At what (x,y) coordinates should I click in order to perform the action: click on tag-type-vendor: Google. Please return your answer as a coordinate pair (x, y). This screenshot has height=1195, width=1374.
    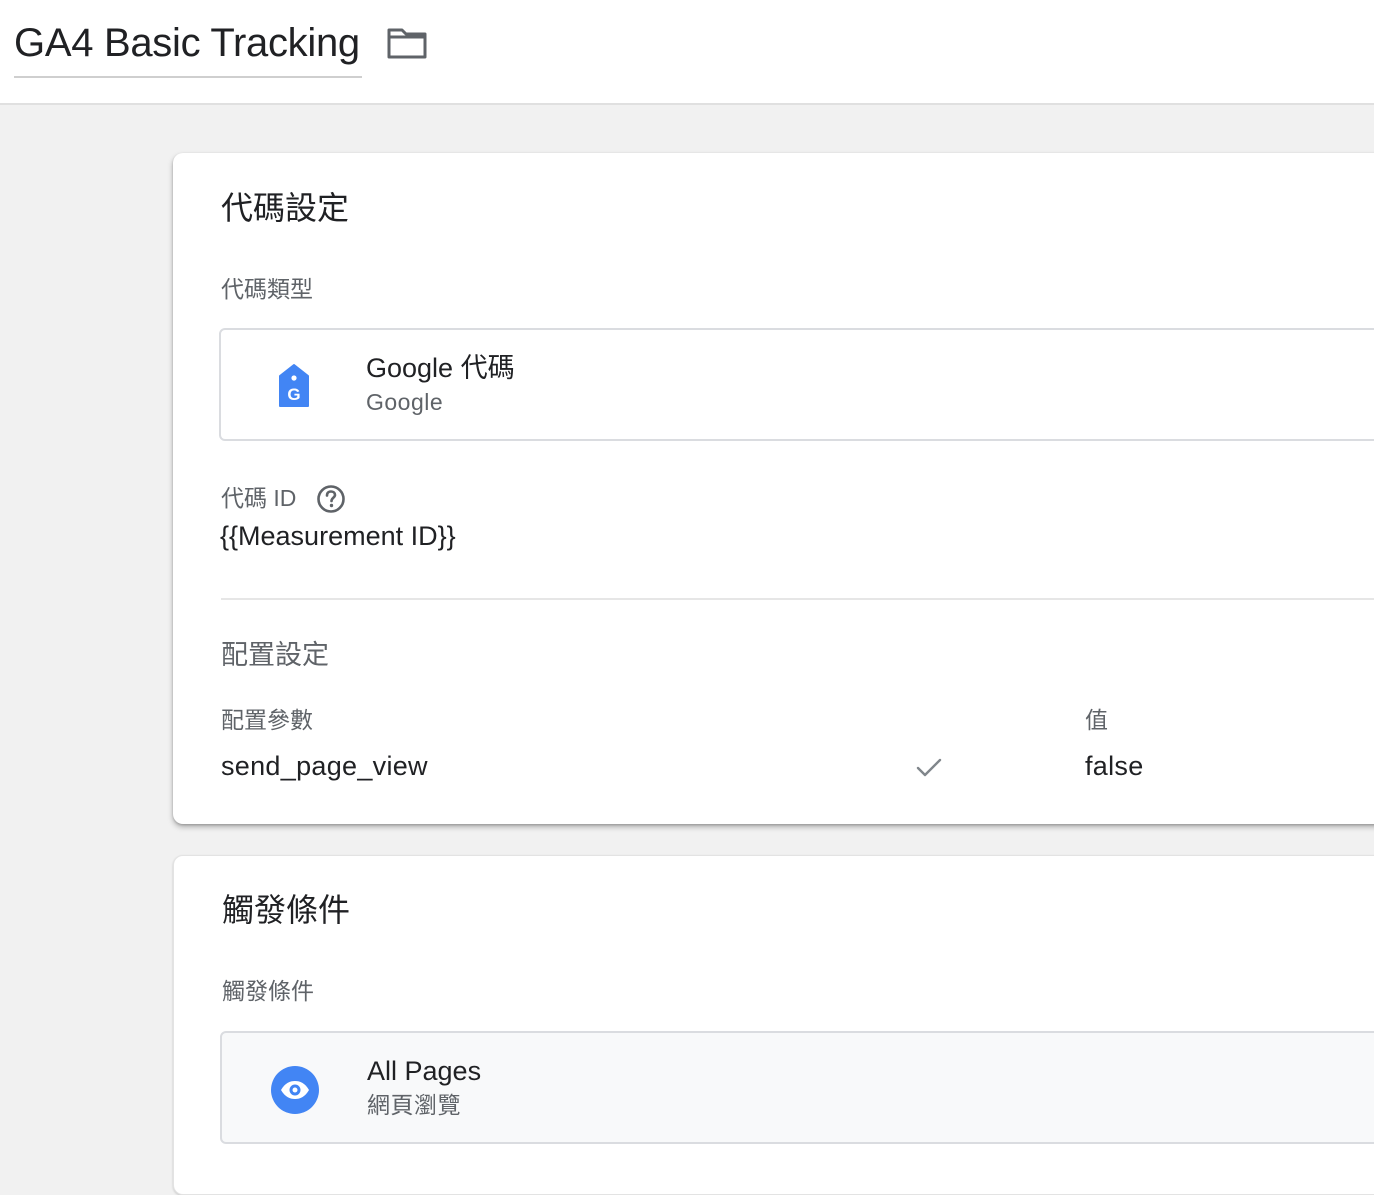
    Looking at the image, I should click on (405, 402).